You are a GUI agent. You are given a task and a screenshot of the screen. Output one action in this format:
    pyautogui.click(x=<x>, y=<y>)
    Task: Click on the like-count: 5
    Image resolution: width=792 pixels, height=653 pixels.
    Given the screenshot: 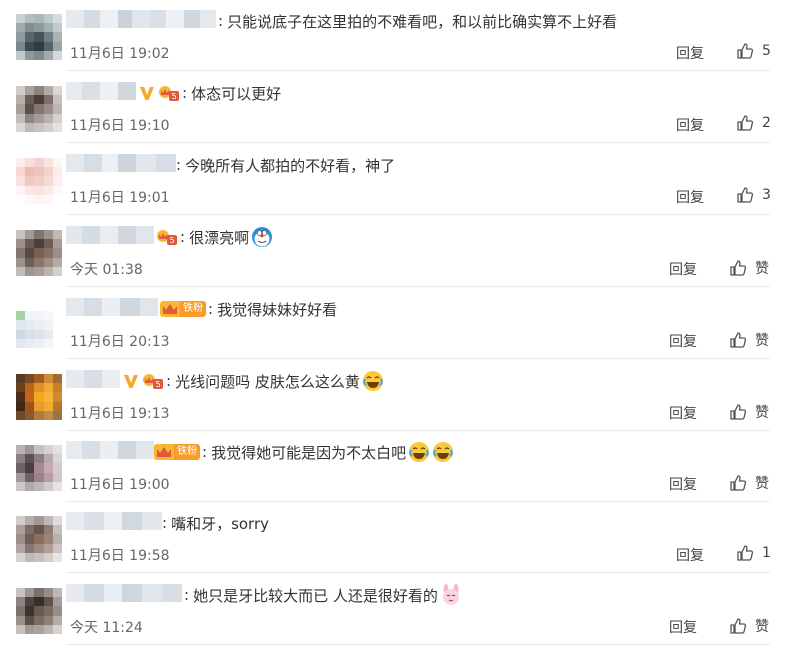 What is the action you would take?
    pyautogui.click(x=766, y=51)
    